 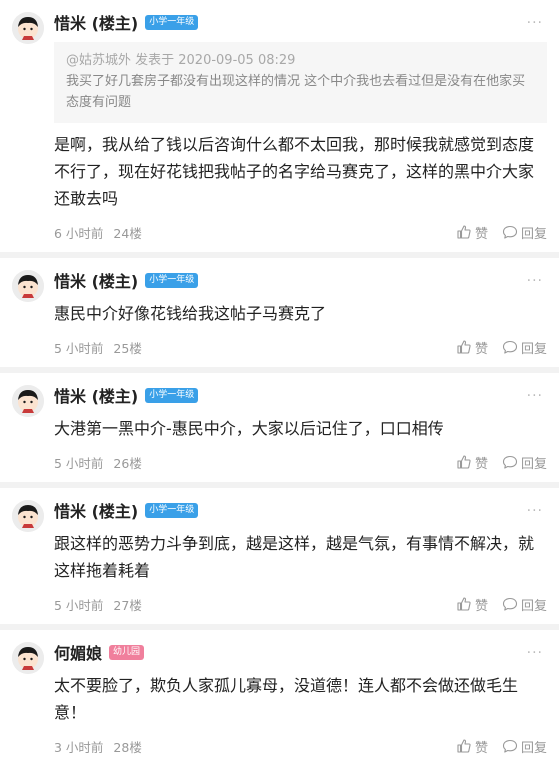 What do you see at coordinates (286, 699) in the screenshot?
I see `reply-content: 太不要脸了，欺负人家孤儿寡母，没道德！连人都不会做还做毛生意！` at bounding box center [286, 699].